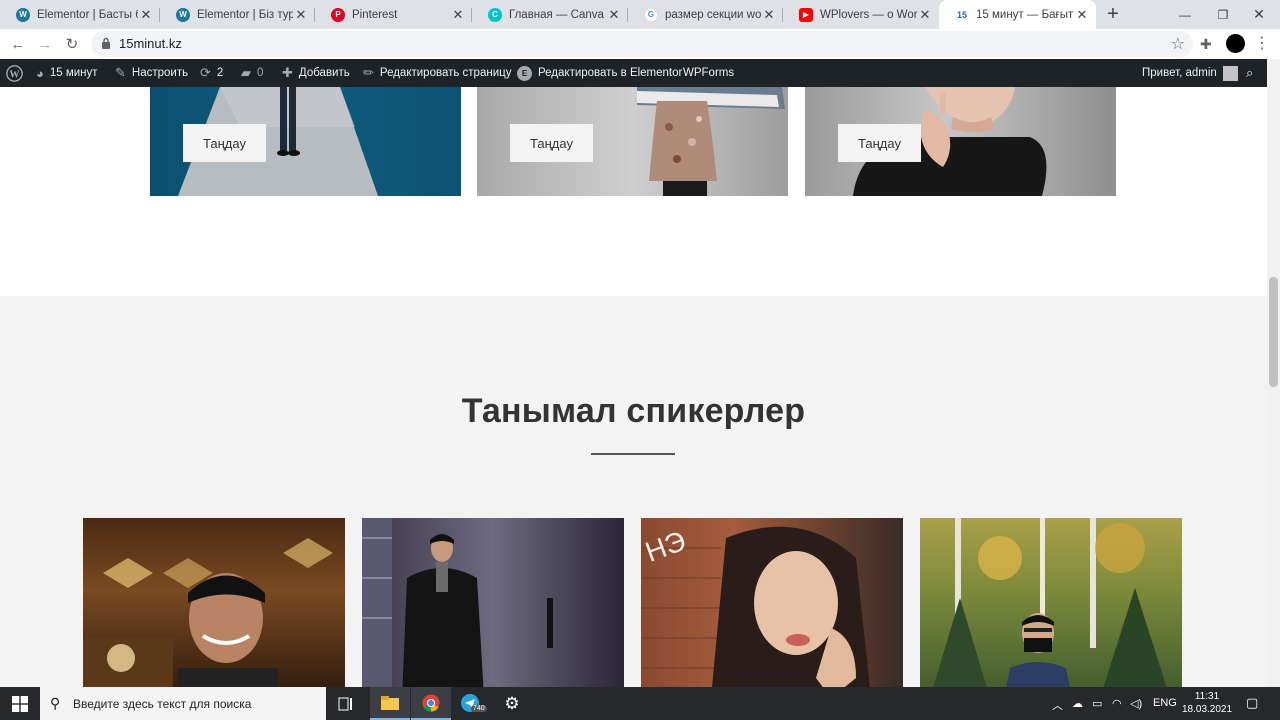 The image size is (1280, 720). Describe the element at coordinates (1206, 44) in the screenshot. I see `extensions-puzzle-icon: ✚` at that location.